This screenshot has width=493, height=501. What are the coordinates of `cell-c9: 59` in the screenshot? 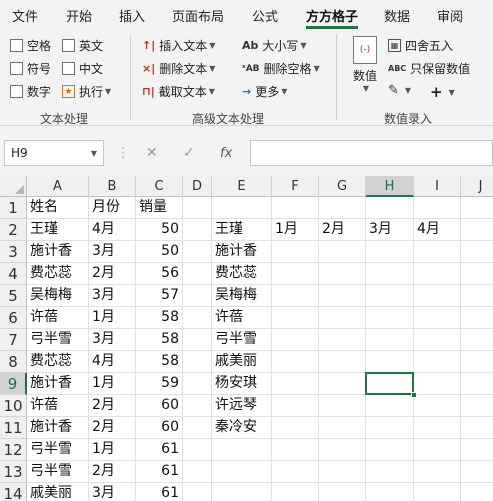 It's located at (159, 384).